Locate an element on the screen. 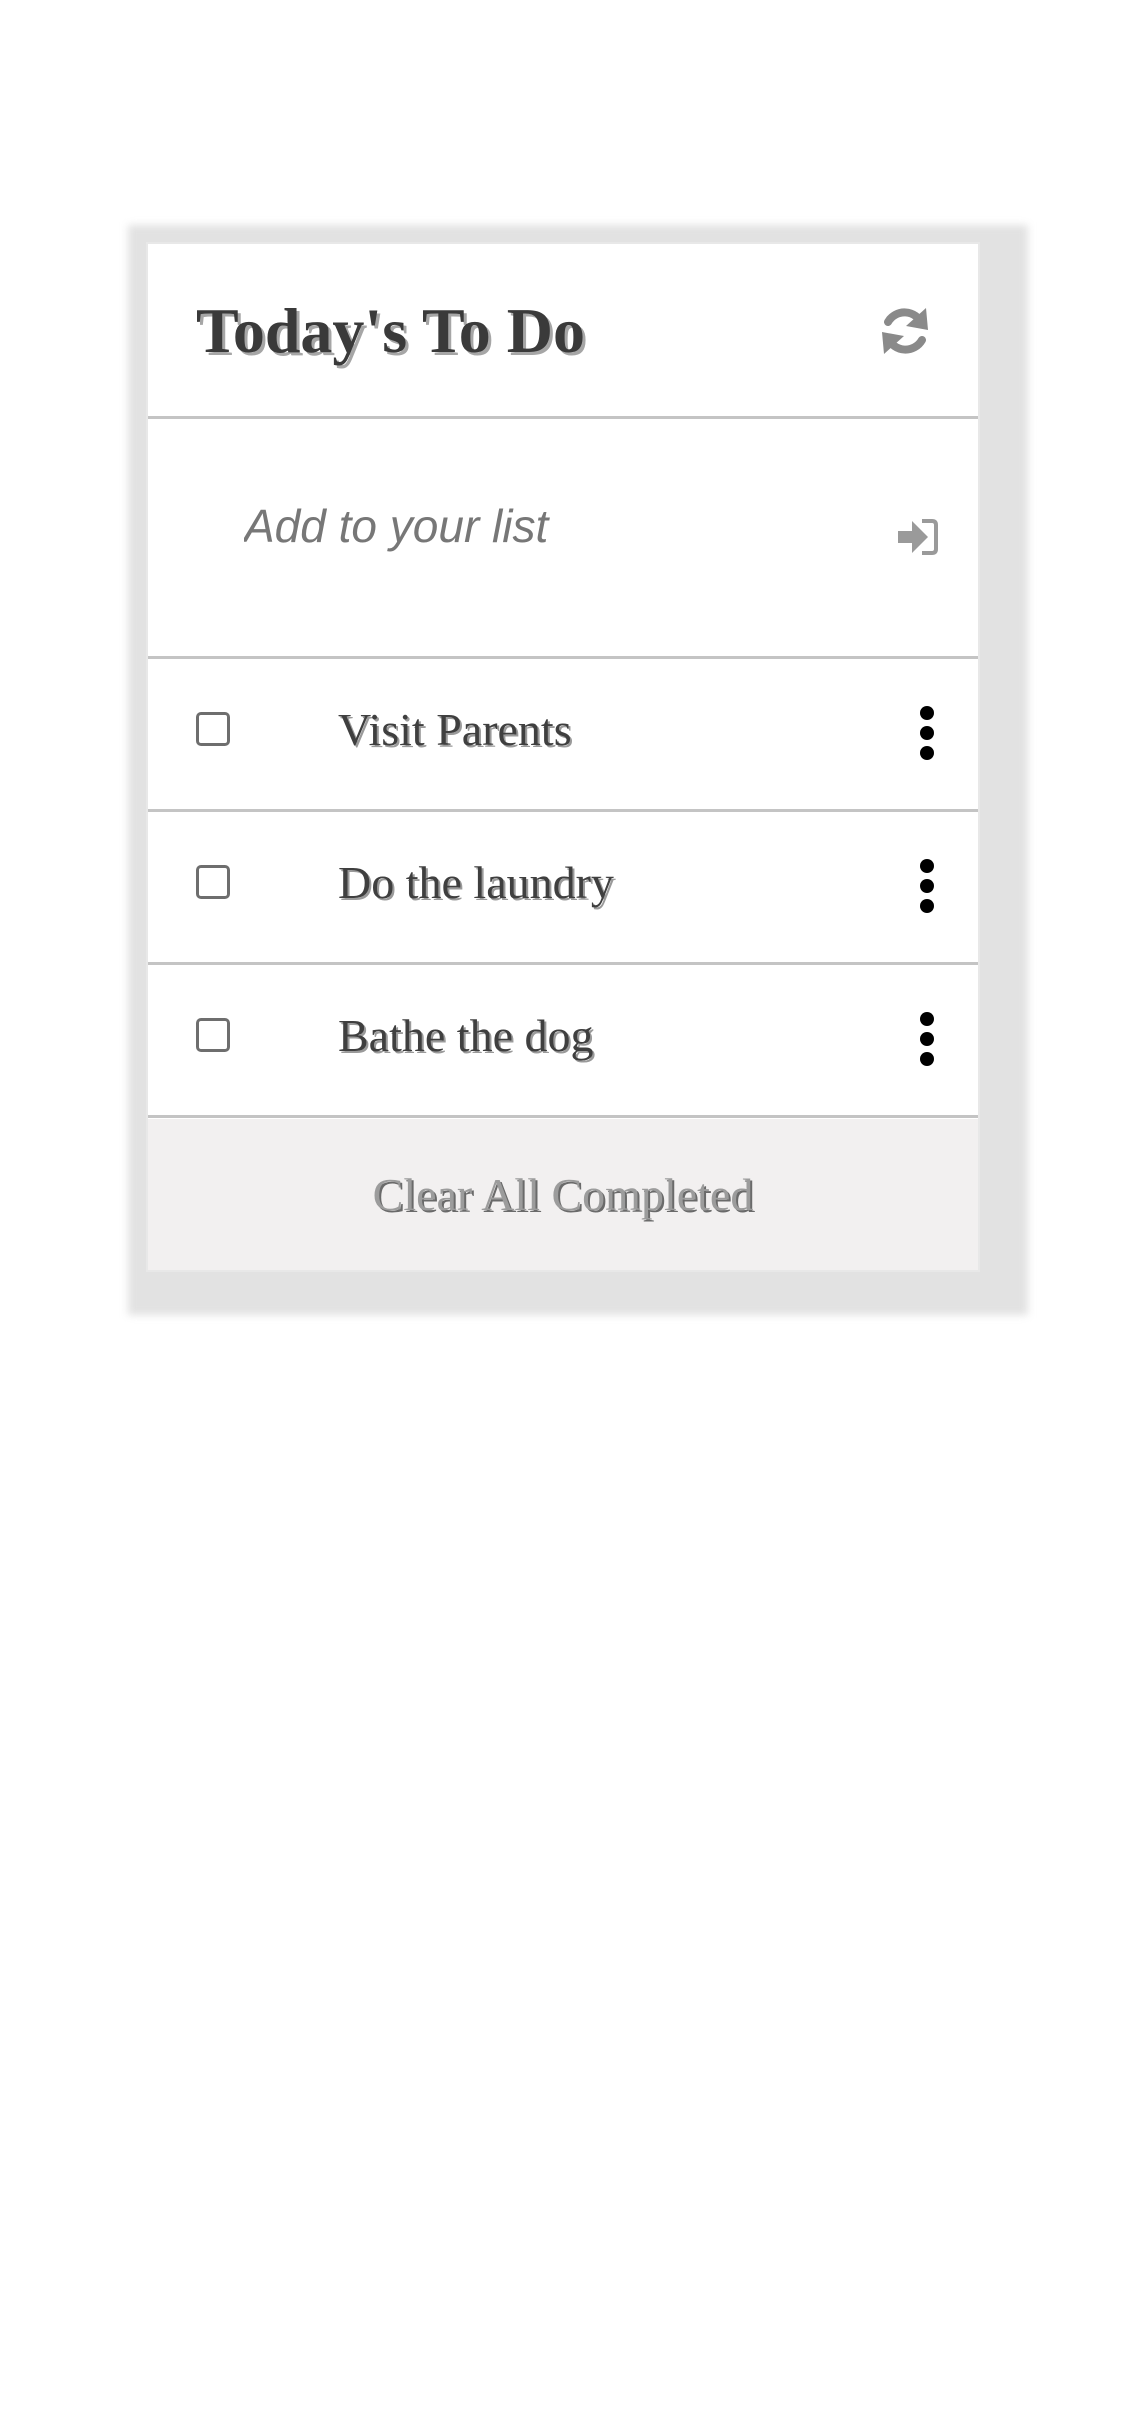  sign-in-icon is located at coordinates (917, 537).